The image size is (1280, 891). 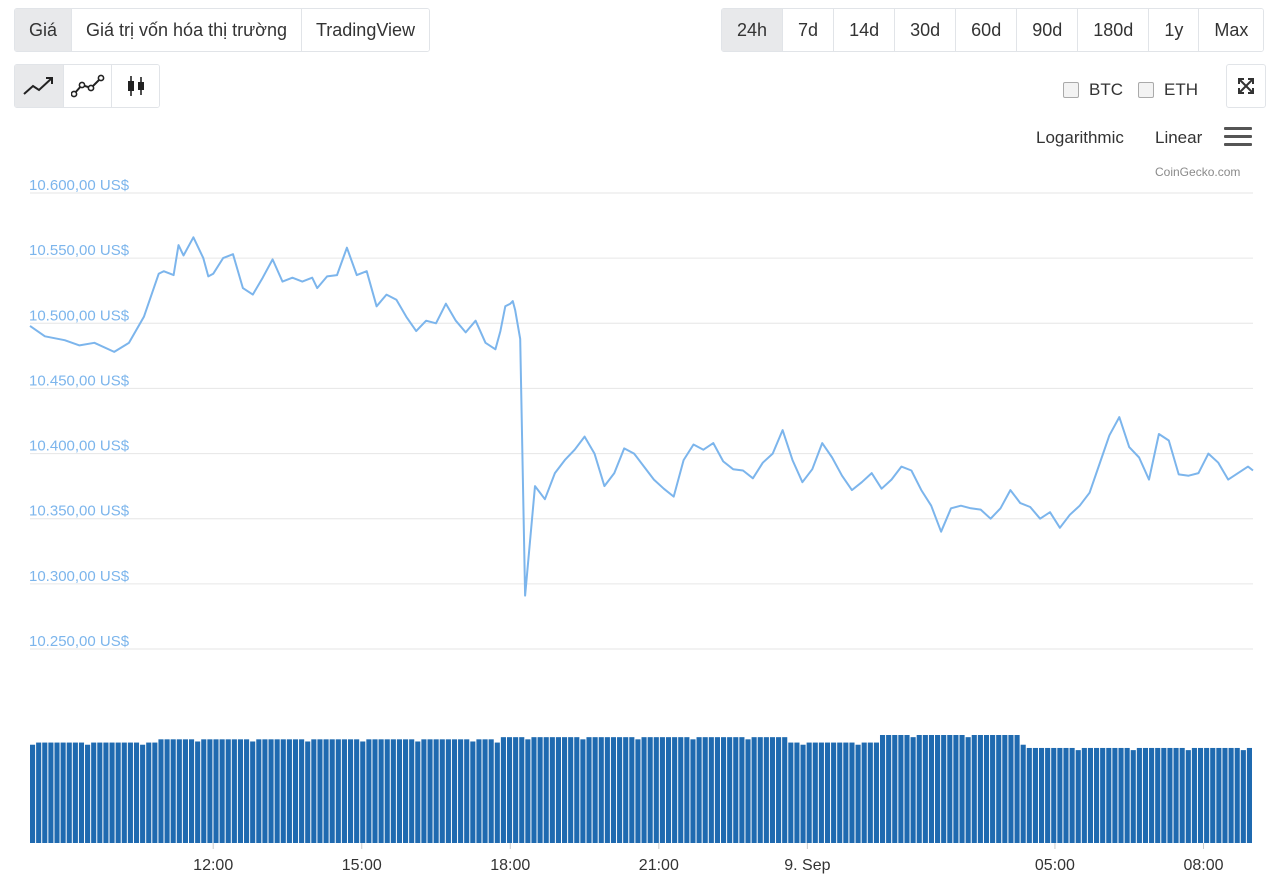 What do you see at coordinates (79, 250) in the screenshot?
I see `y-tick-label: 10.550,00 US$` at bounding box center [79, 250].